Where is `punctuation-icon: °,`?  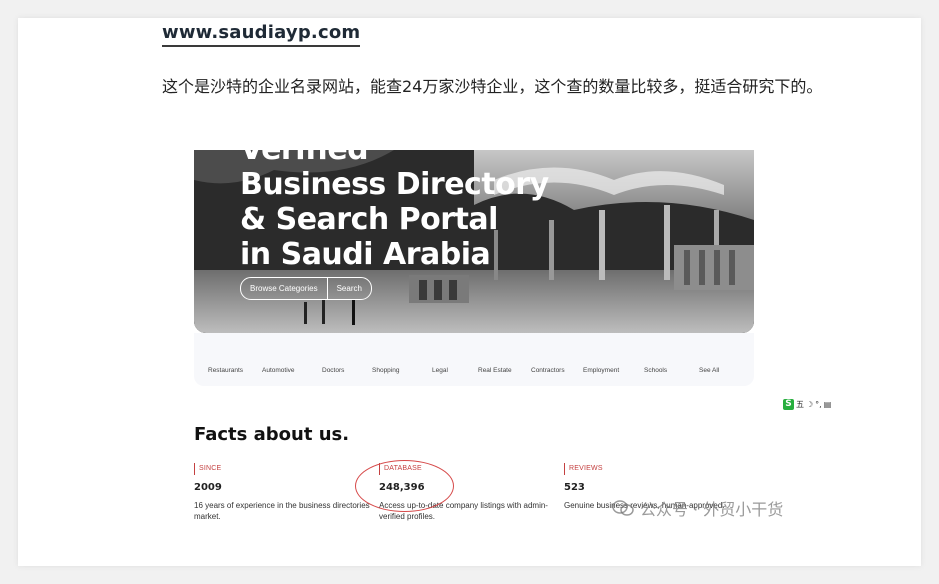 punctuation-icon: °, is located at coordinates (818, 404).